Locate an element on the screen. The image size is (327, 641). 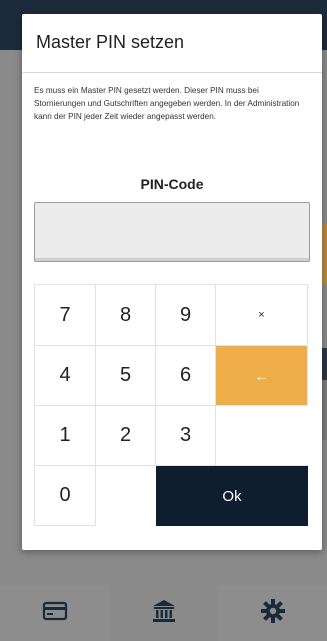
clear-button: × is located at coordinates (262, 315).